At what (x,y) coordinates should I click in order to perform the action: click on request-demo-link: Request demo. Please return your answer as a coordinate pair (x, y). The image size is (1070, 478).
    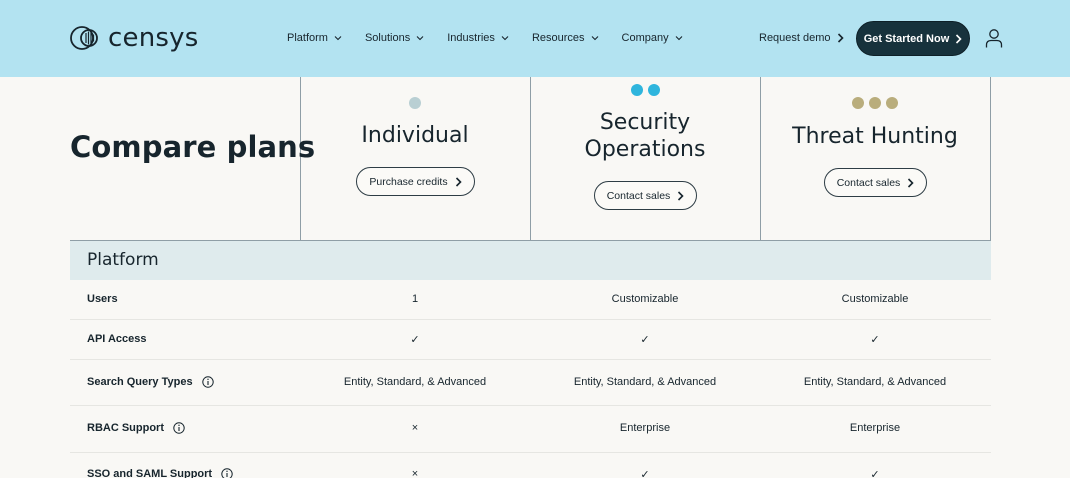
    Looking at the image, I should click on (801, 38).